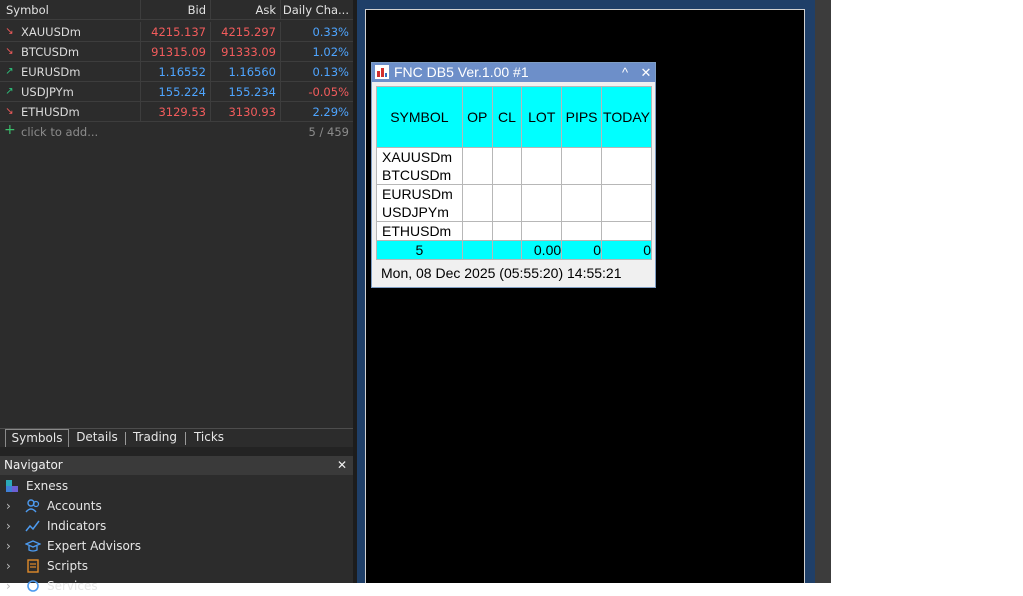  I want to click on navigator-item-accounts: › Accounts, so click(176, 506).